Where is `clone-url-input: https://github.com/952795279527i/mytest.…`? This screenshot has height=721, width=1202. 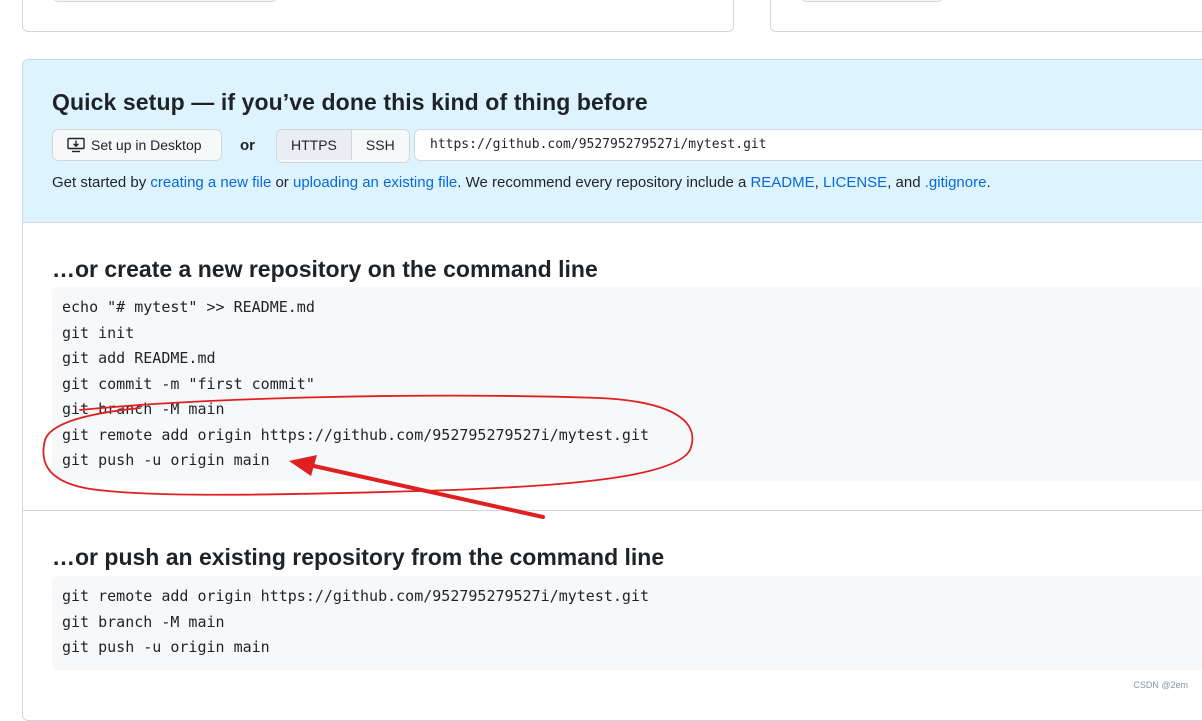 clone-url-input: https://github.com/952795279527i/mytest.… is located at coordinates (808, 145).